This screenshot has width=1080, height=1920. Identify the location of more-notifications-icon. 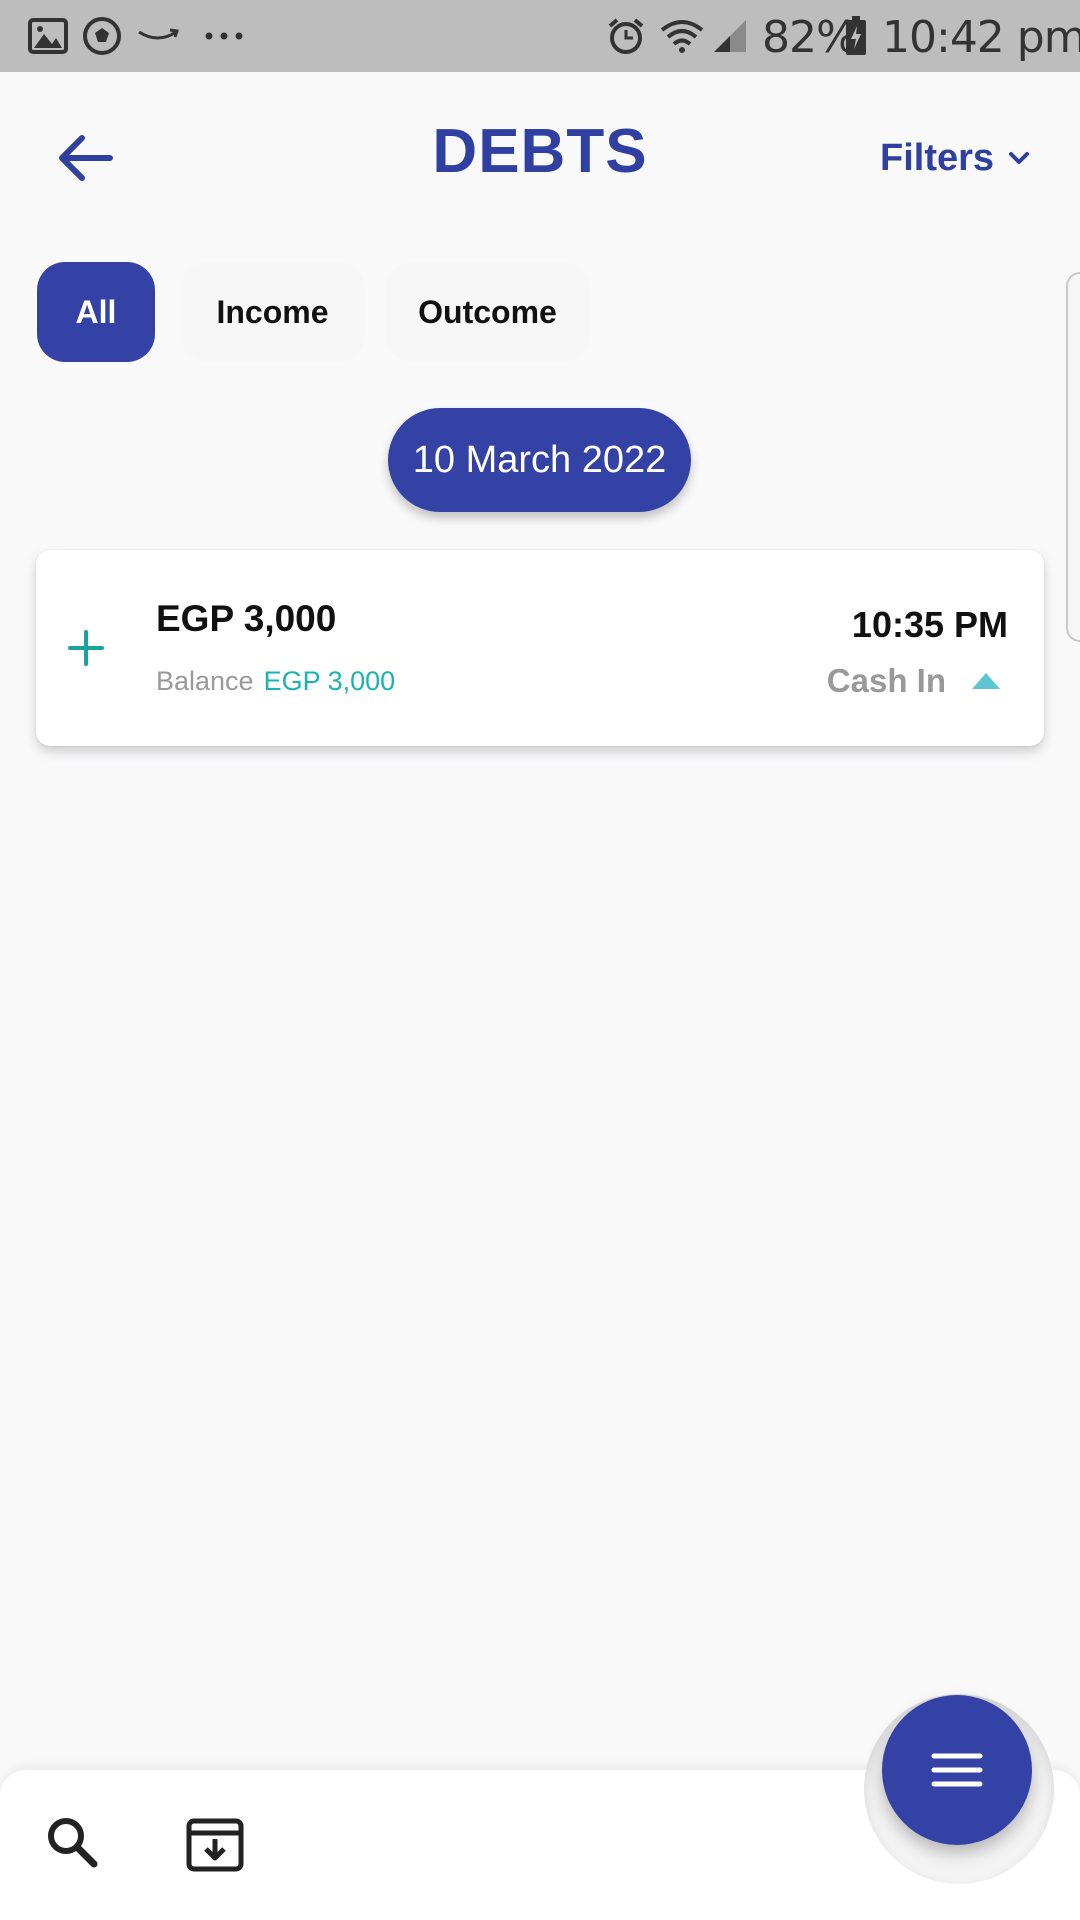
(224, 36).